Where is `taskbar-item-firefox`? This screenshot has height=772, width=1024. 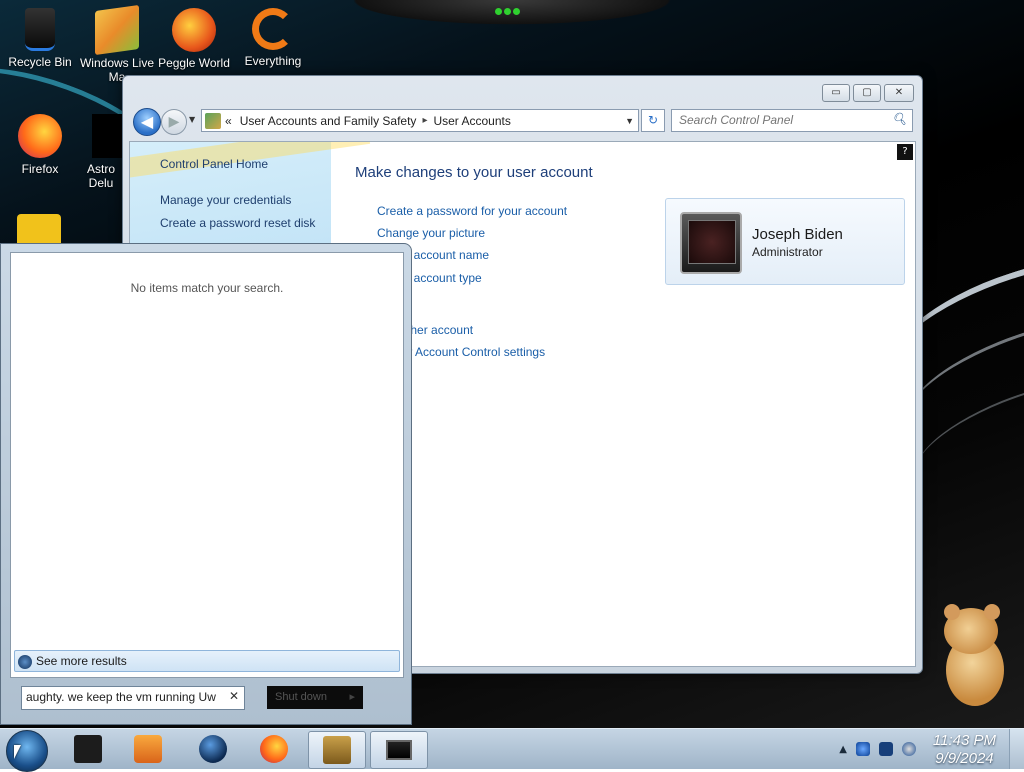 taskbar-item-firefox is located at coordinates (274, 749).